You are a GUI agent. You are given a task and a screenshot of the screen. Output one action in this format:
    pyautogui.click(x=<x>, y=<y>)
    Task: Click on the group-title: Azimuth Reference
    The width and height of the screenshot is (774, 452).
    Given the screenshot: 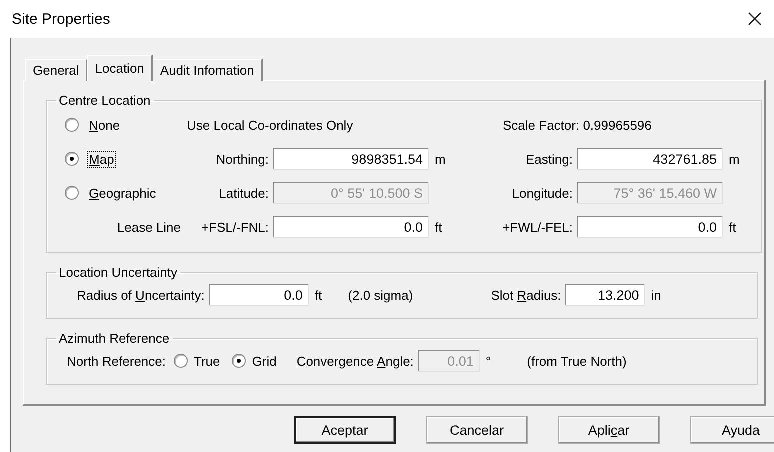 What is the action you would take?
    pyautogui.click(x=114, y=338)
    